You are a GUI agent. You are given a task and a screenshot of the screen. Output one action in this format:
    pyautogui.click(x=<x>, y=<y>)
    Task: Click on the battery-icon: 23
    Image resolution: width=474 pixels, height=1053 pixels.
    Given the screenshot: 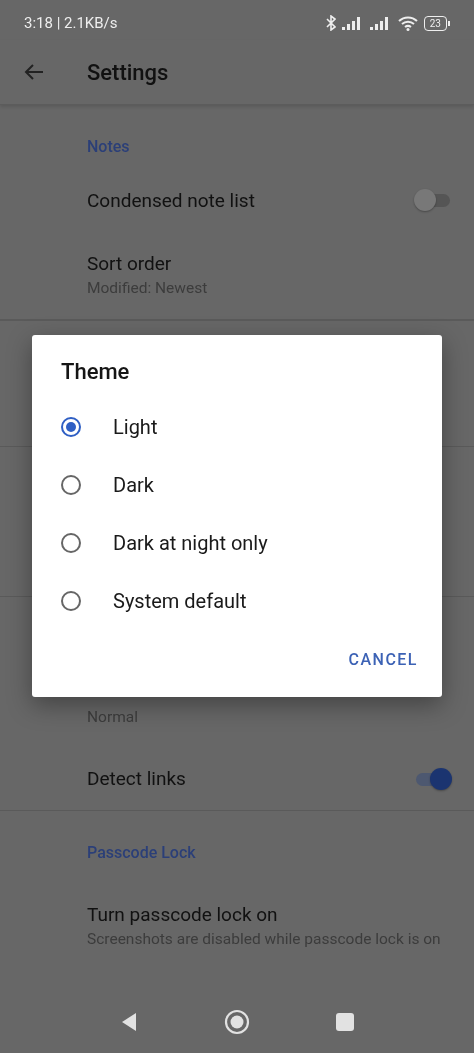 What is the action you would take?
    pyautogui.click(x=436, y=23)
    